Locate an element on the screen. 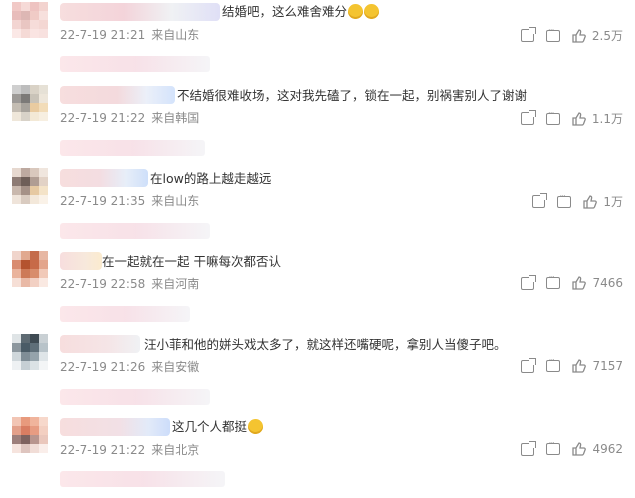  comment-actions: 2.5万 is located at coordinates (571, 35).